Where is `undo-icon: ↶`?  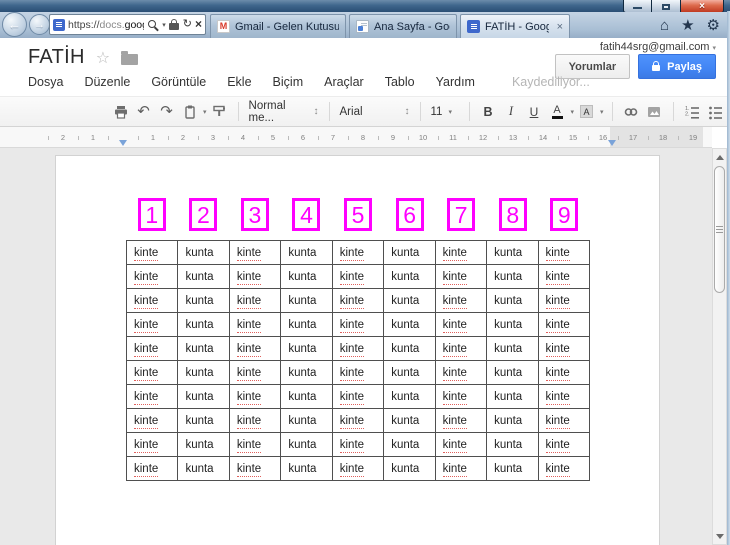 undo-icon: ↶ is located at coordinates (143, 111).